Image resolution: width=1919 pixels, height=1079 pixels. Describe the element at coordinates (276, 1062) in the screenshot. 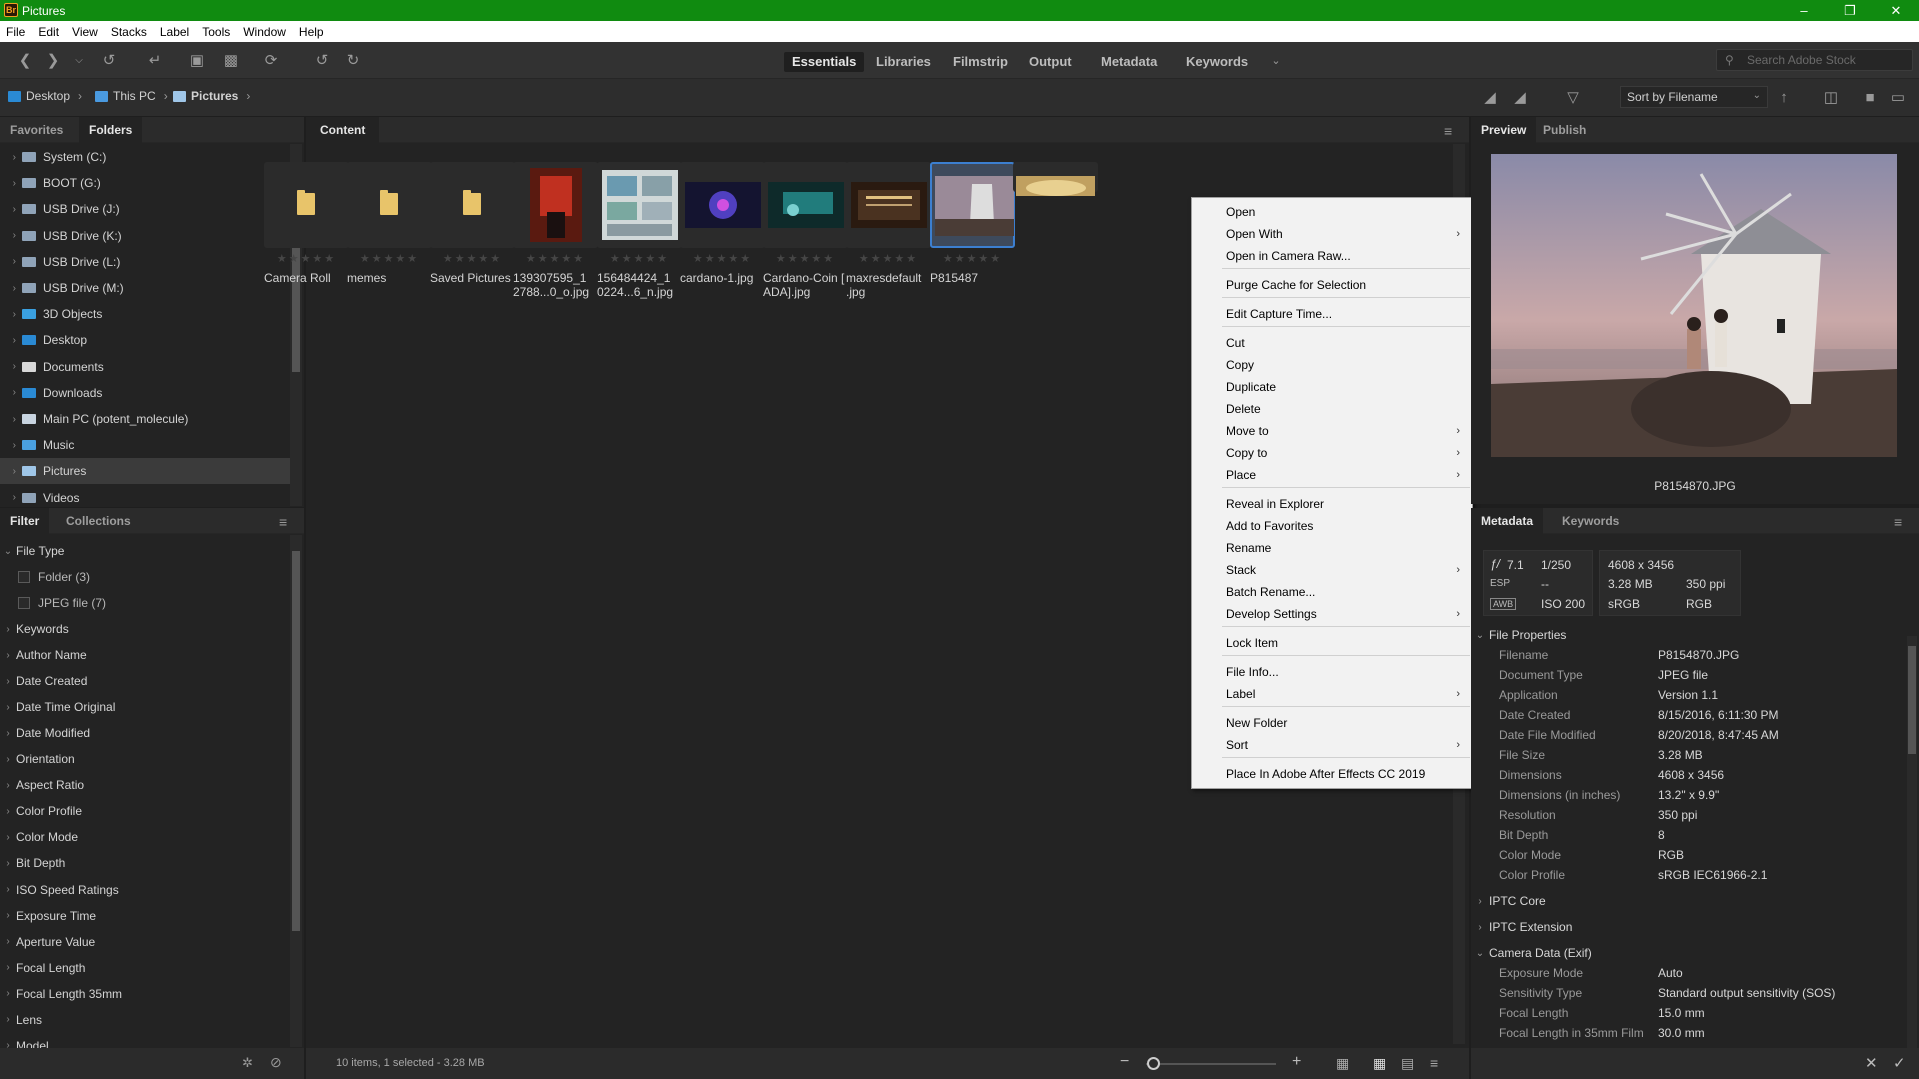

I see `clear-filter-icon: ⊘` at that location.